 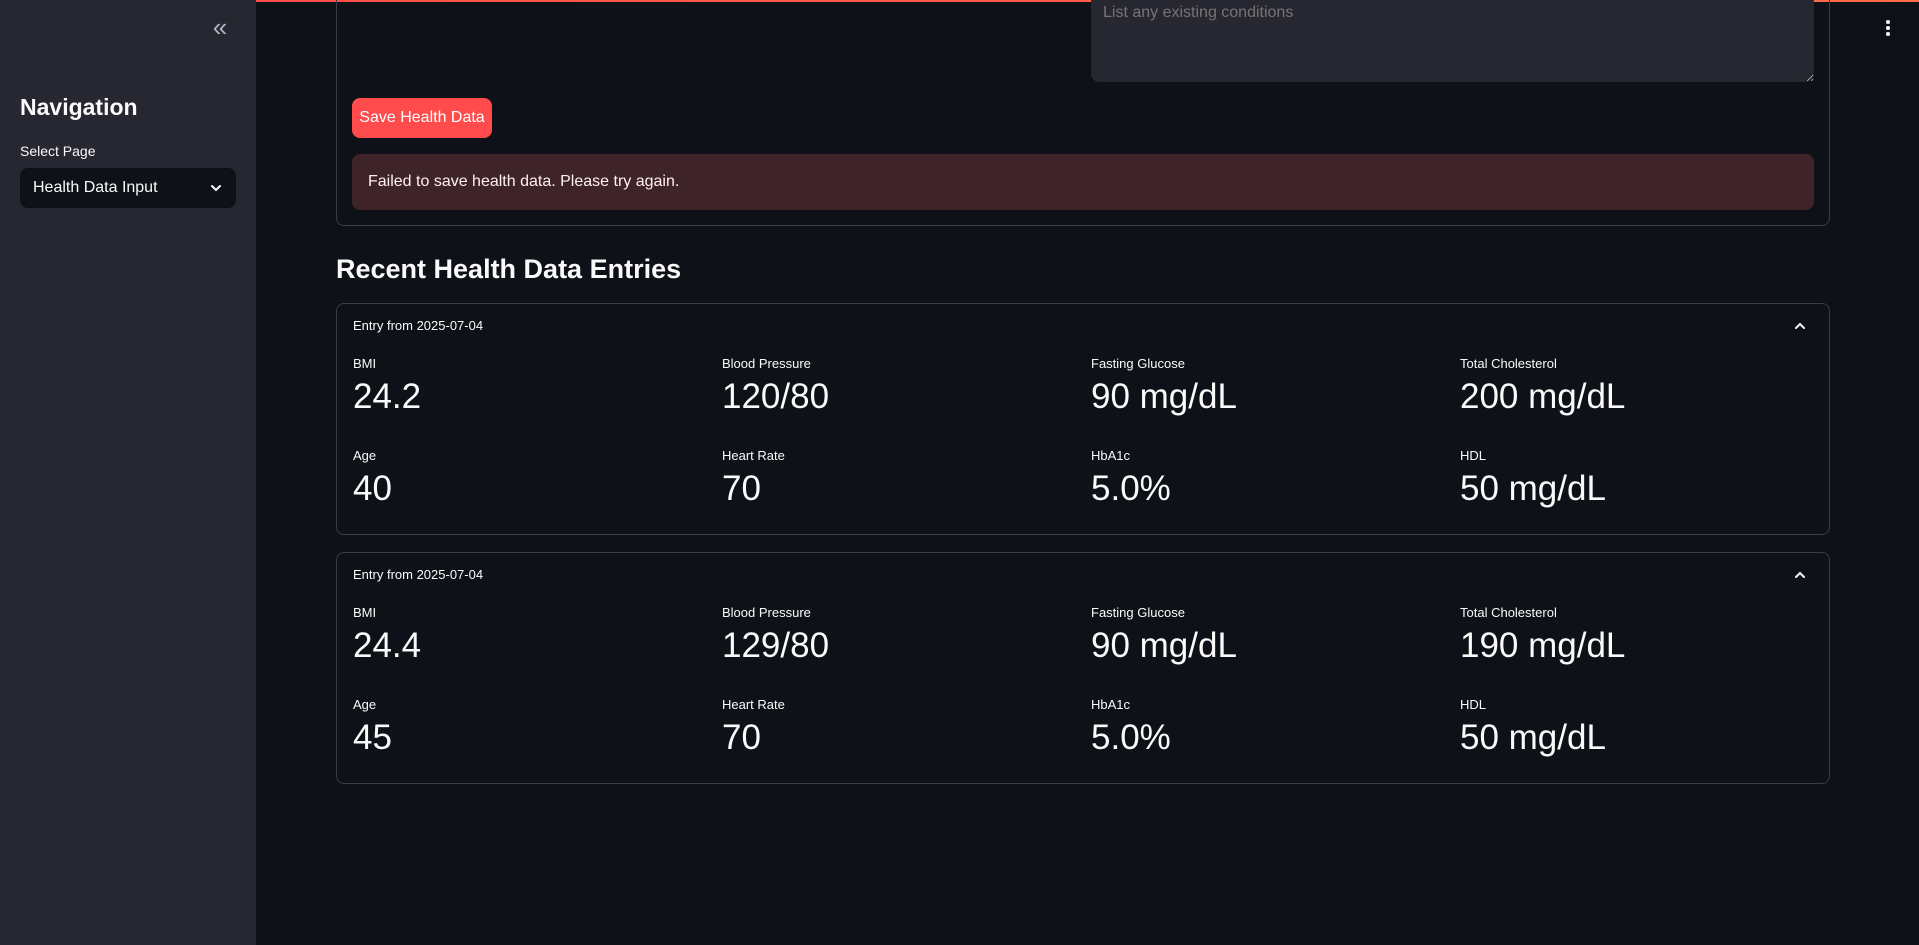 I want to click on existing-conditions-textarea, so click(x=1452, y=41).